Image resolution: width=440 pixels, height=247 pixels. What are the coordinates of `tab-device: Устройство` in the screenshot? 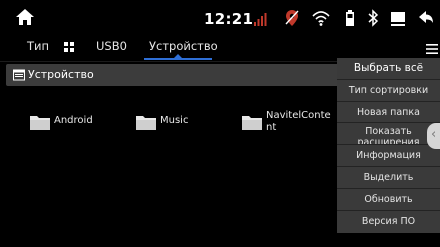 It's located at (183, 46).